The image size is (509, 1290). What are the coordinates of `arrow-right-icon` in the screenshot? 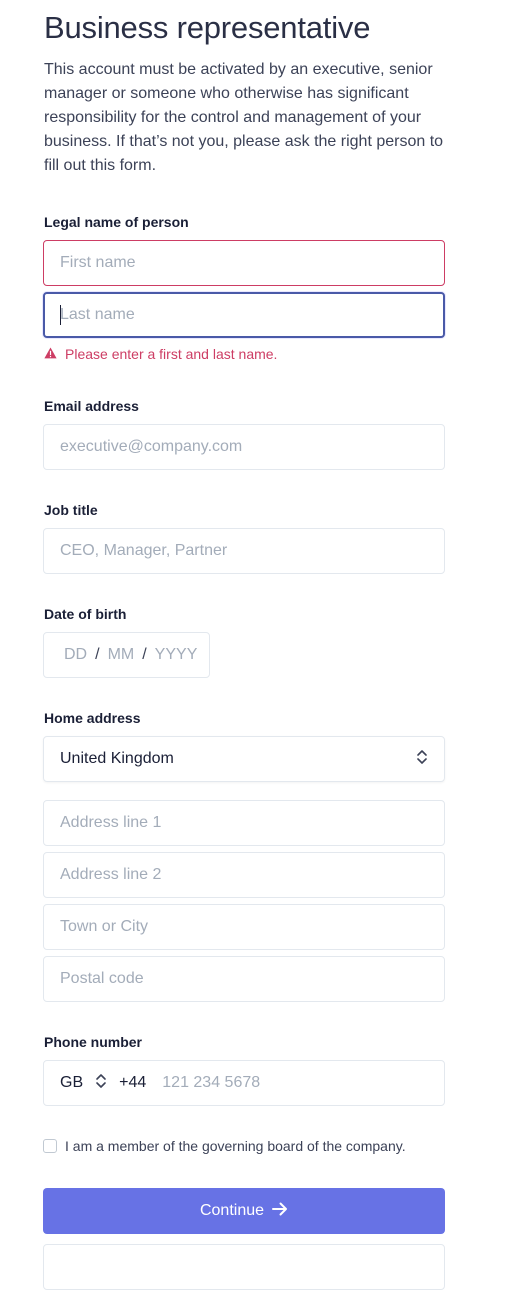 It's located at (280, 1211).